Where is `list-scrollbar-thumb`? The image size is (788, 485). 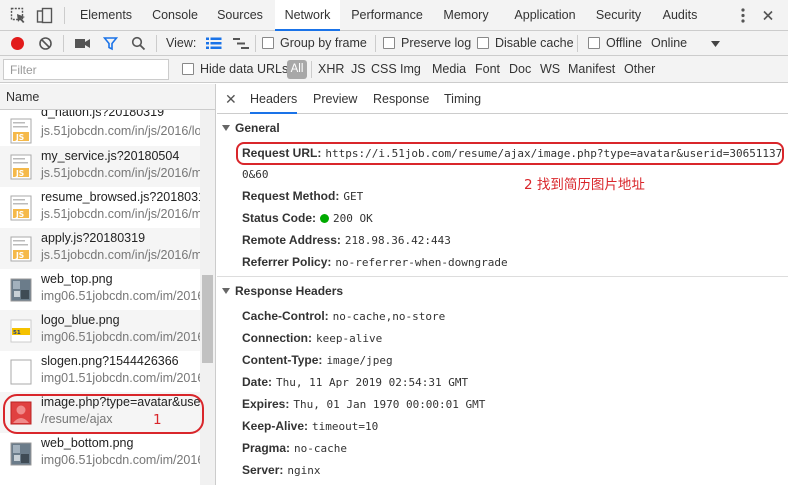 list-scrollbar-thumb is located at coordinates (207, 319).